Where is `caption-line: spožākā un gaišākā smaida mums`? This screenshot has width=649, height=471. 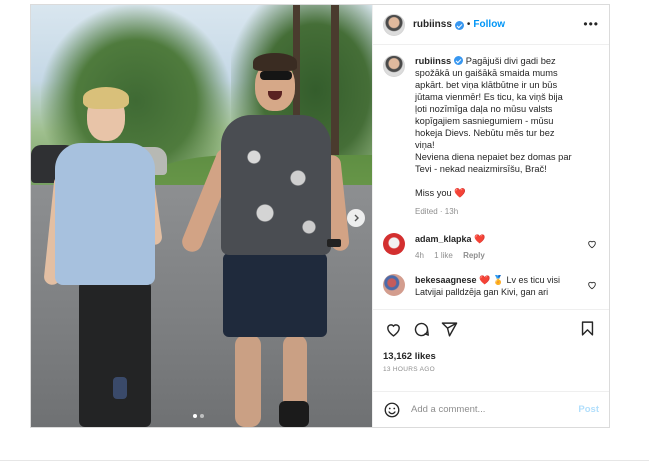
caption-line: spožākā un gaišākā smaida mums is located at coordinates (486, 73).